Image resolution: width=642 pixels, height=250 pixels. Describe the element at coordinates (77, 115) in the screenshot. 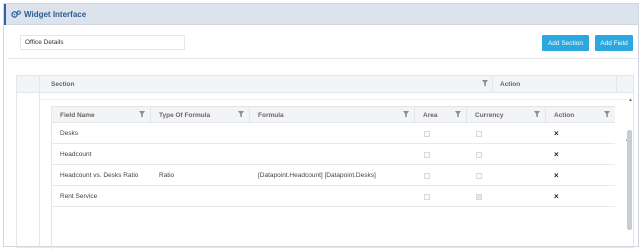

I see `column-header-label: Field Name` at that location.